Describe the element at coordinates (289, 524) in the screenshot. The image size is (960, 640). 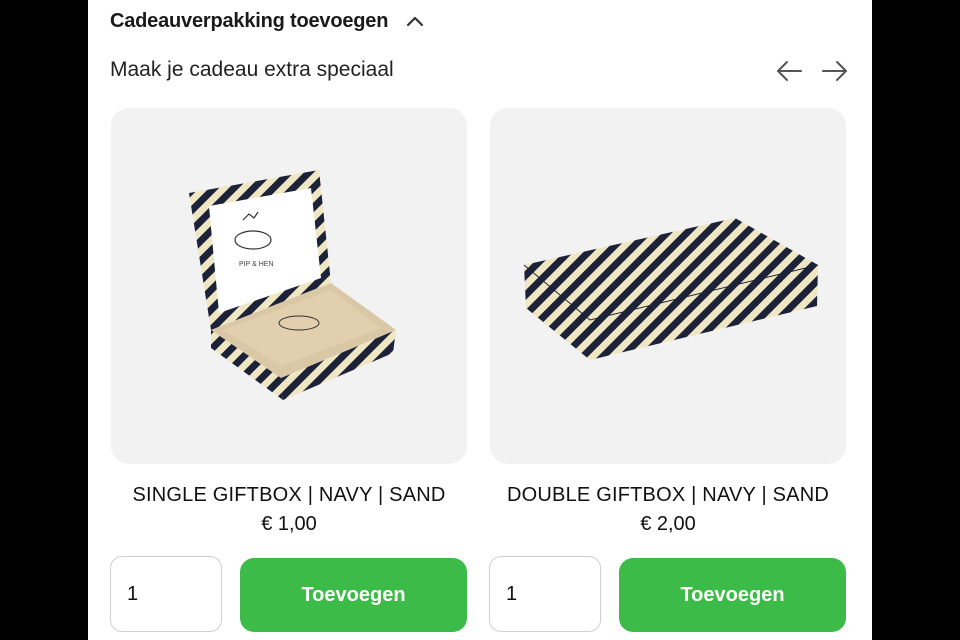
I see `product-price: € 1,00` at that location.